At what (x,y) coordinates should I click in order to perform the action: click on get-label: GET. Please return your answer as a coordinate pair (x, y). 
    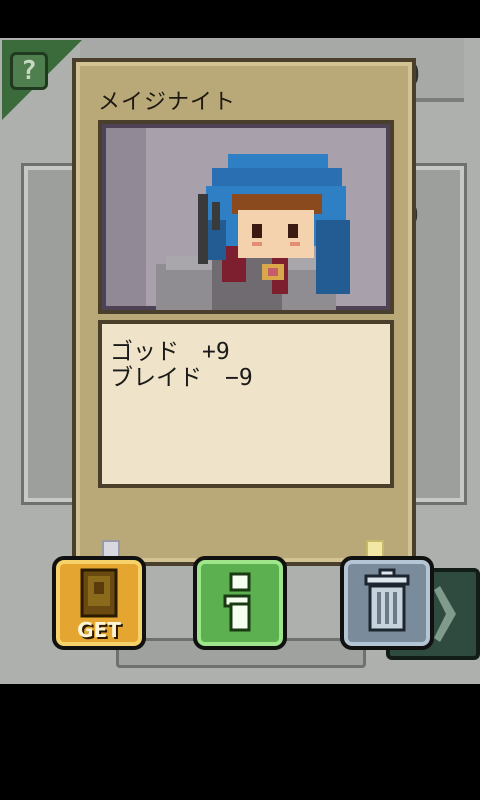
    Looking at the image, I should click on (99, 630).